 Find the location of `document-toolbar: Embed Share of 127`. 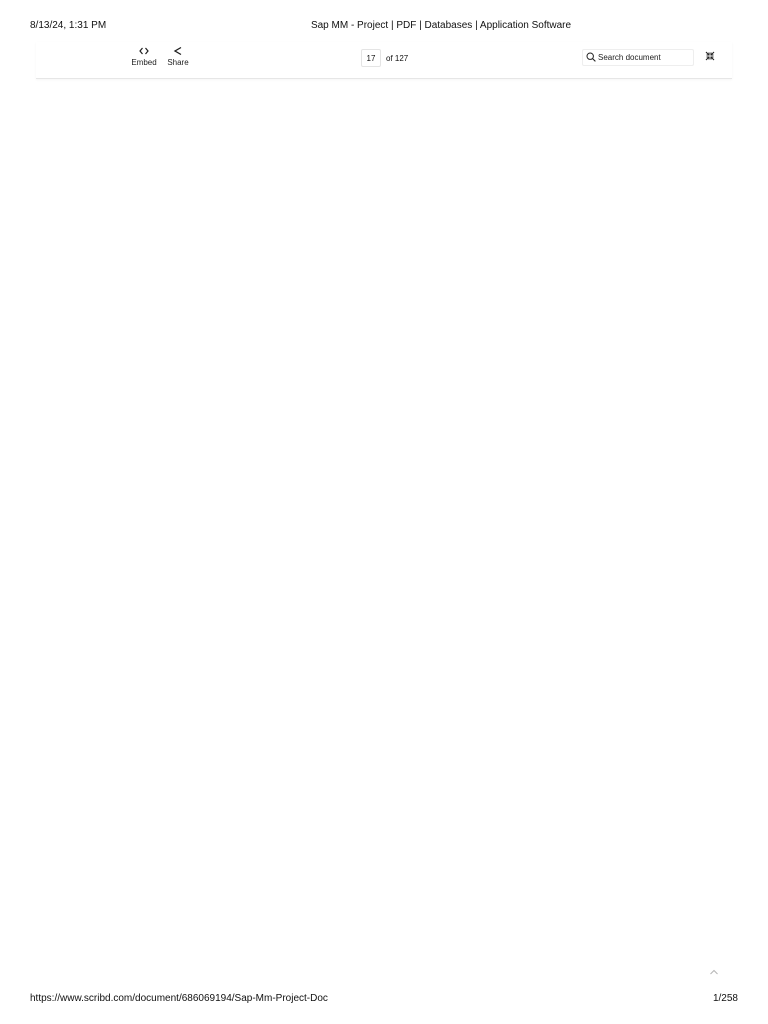

document-toolbar: Embed Share of 127 is located at coordinates (384, 60).